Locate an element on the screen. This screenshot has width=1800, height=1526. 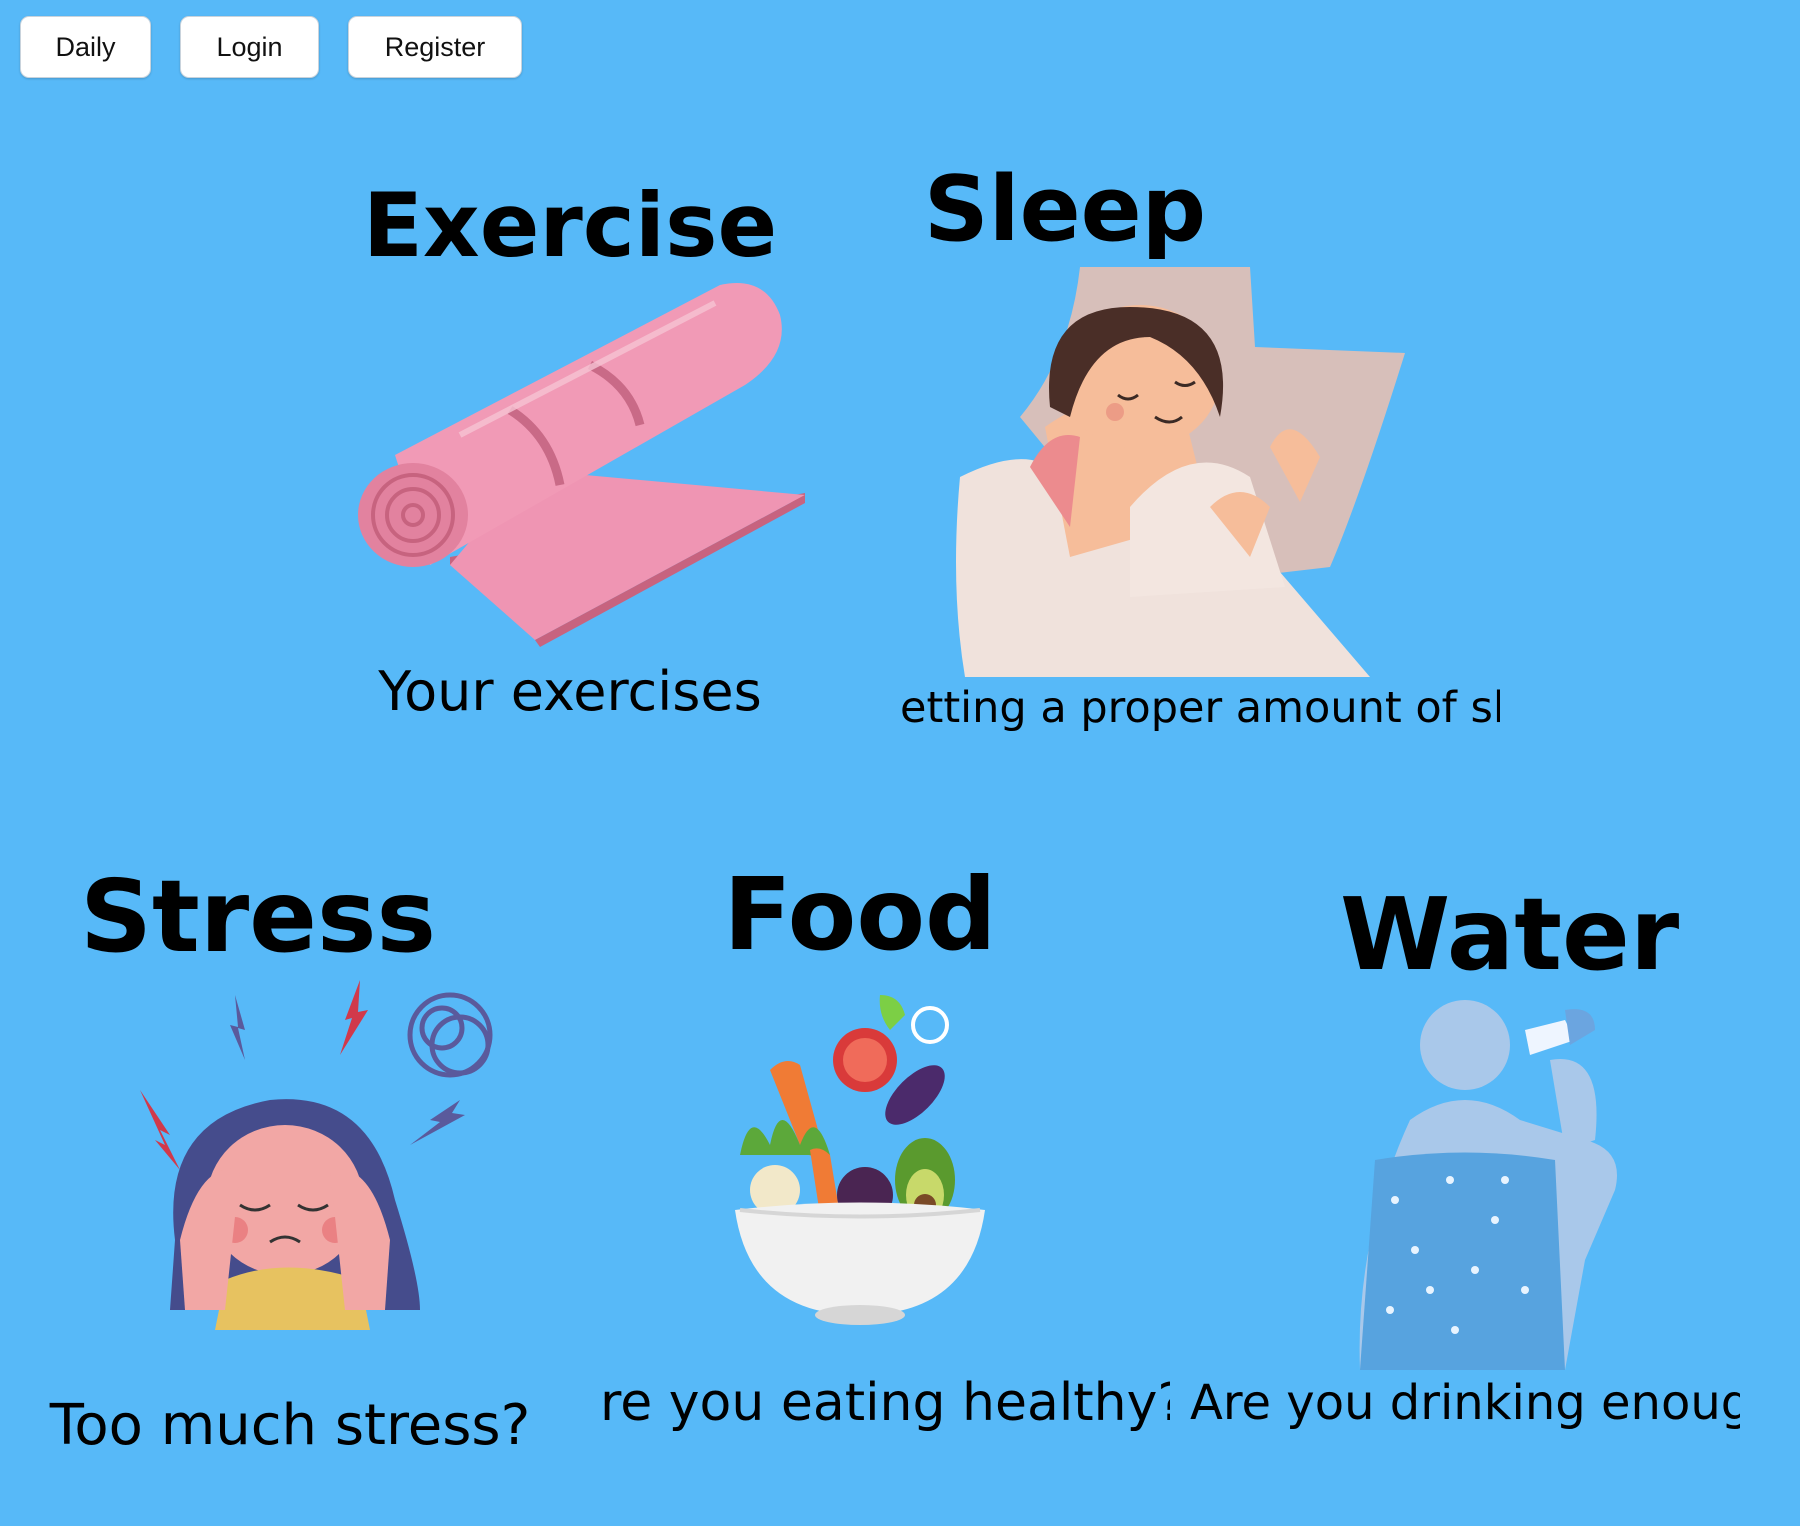
exercise-caption: Your exercises is located at coordinates (570, 692).